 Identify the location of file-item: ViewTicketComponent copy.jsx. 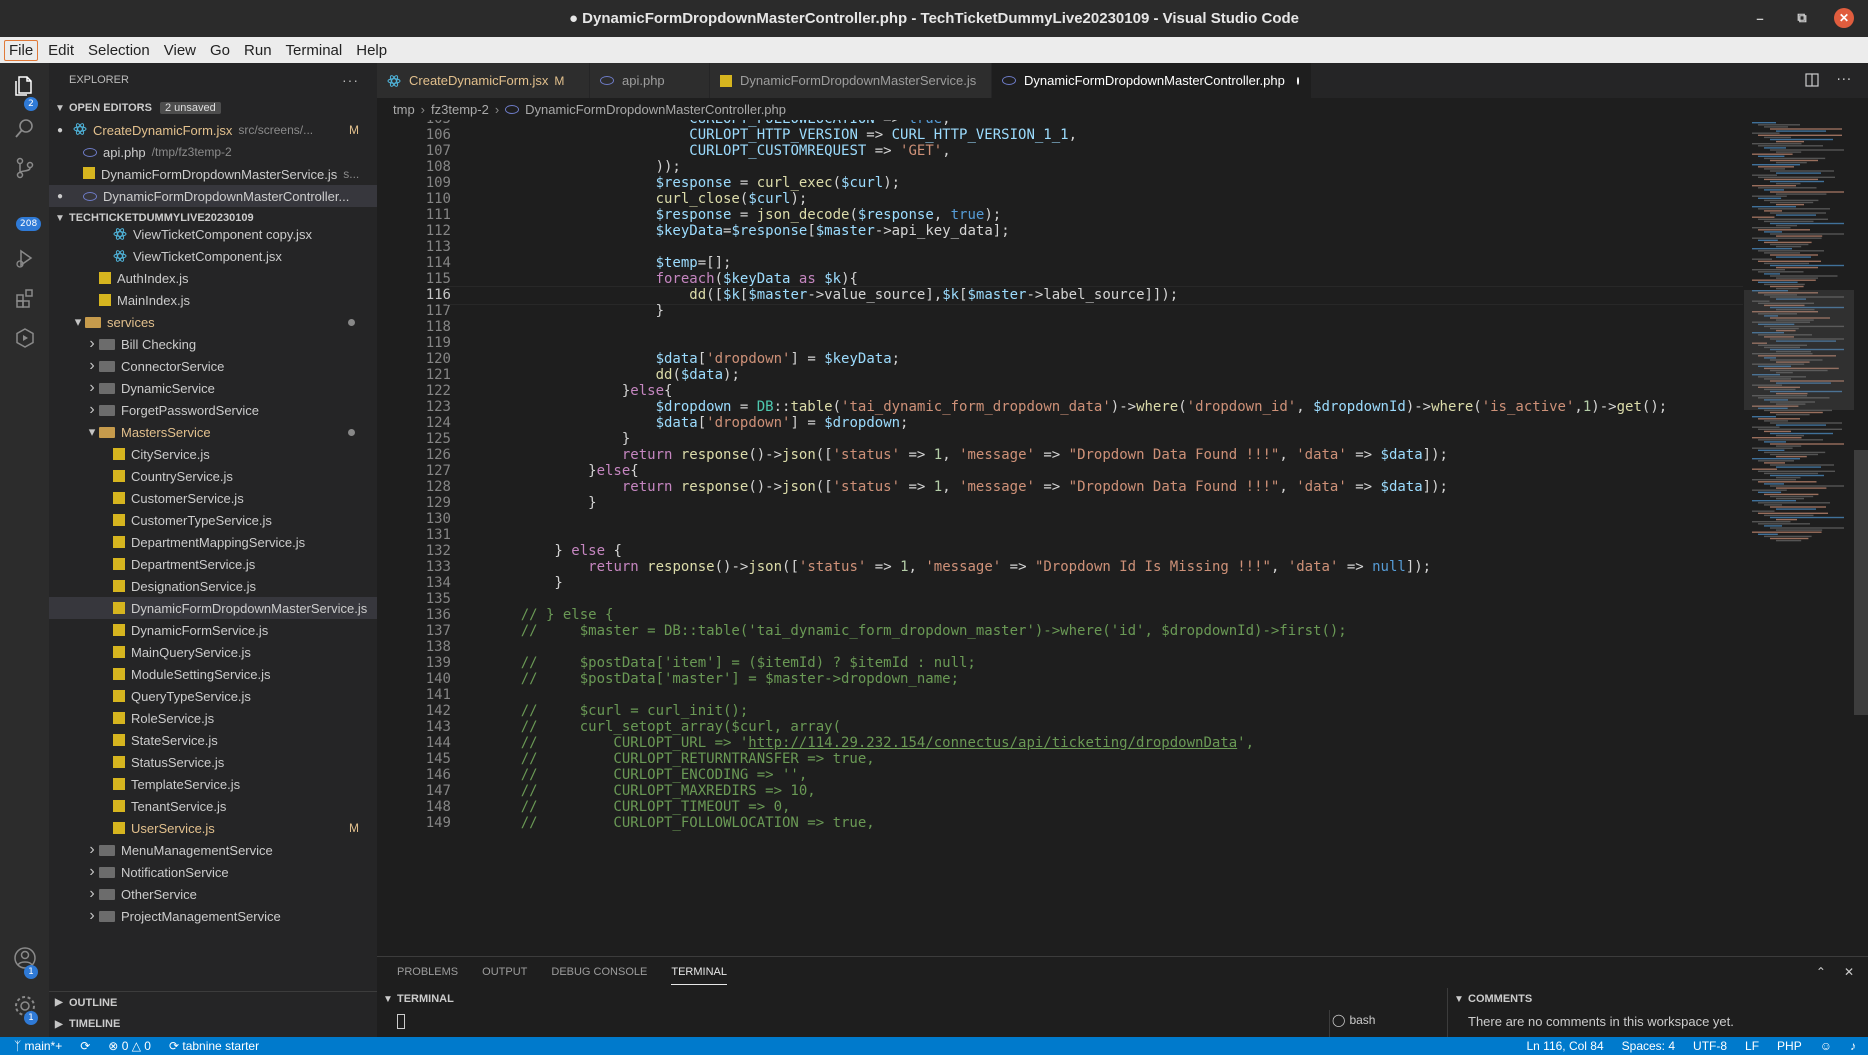
(213, 234).